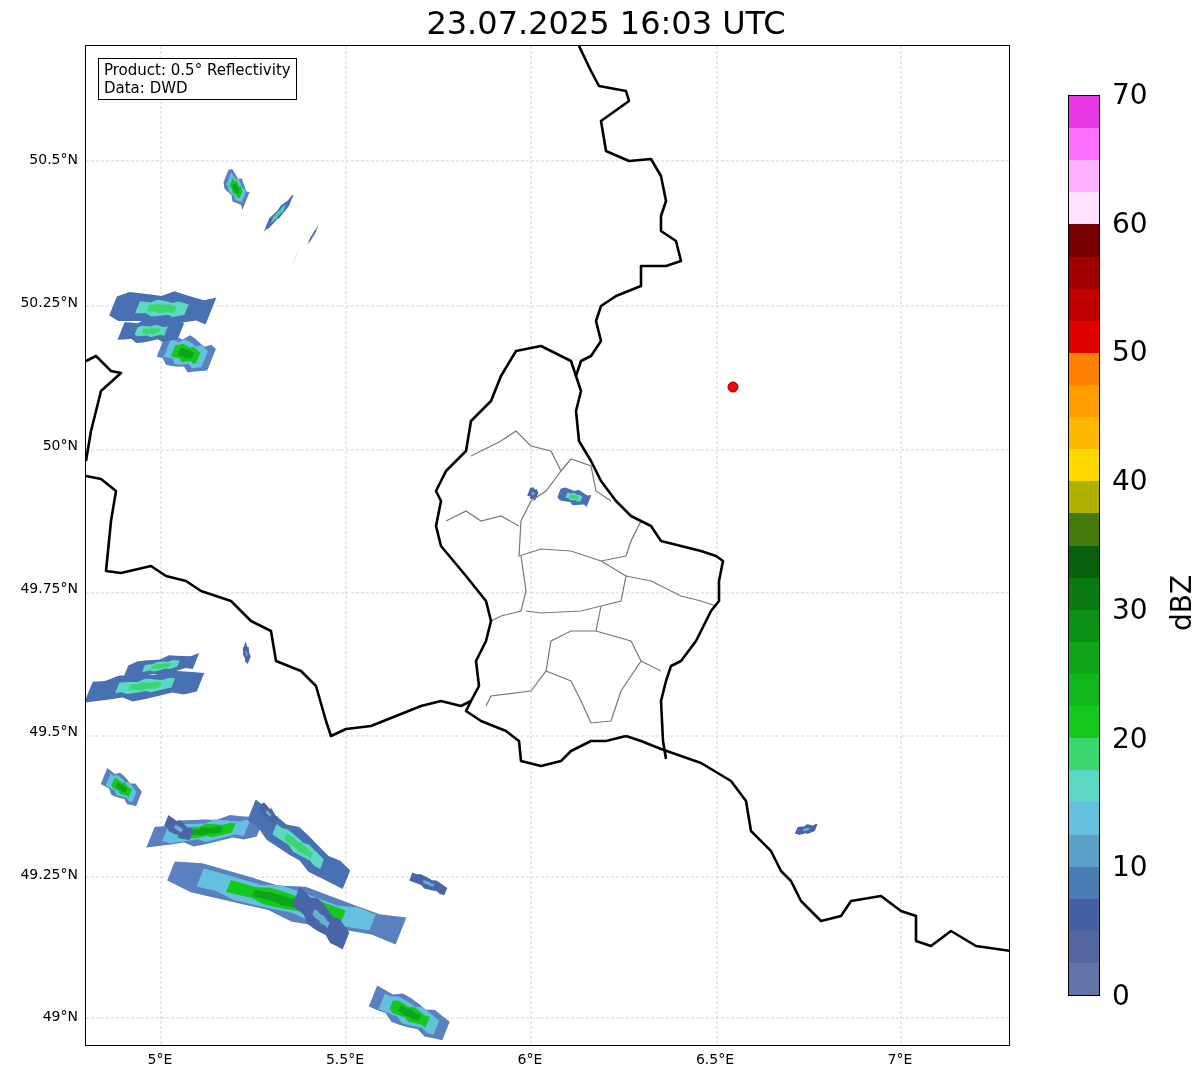 The height and width of the screenshot is (1081, 1202). What do you see at coordinates (715, 1059) in the screenshot?
I see `longitude-label: 6.5°E` at bounding box center [715, 1059].